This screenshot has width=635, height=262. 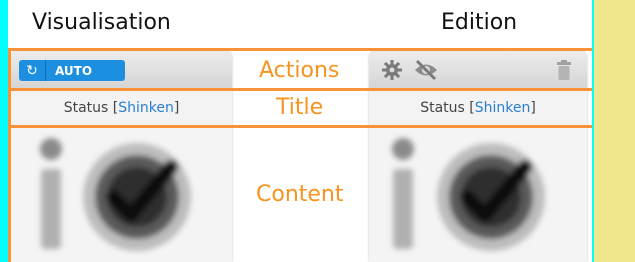 What do you see at coordinates (300, 49) in the screenshot?
I see `actions-top-line` at bounding box center [300, 49].